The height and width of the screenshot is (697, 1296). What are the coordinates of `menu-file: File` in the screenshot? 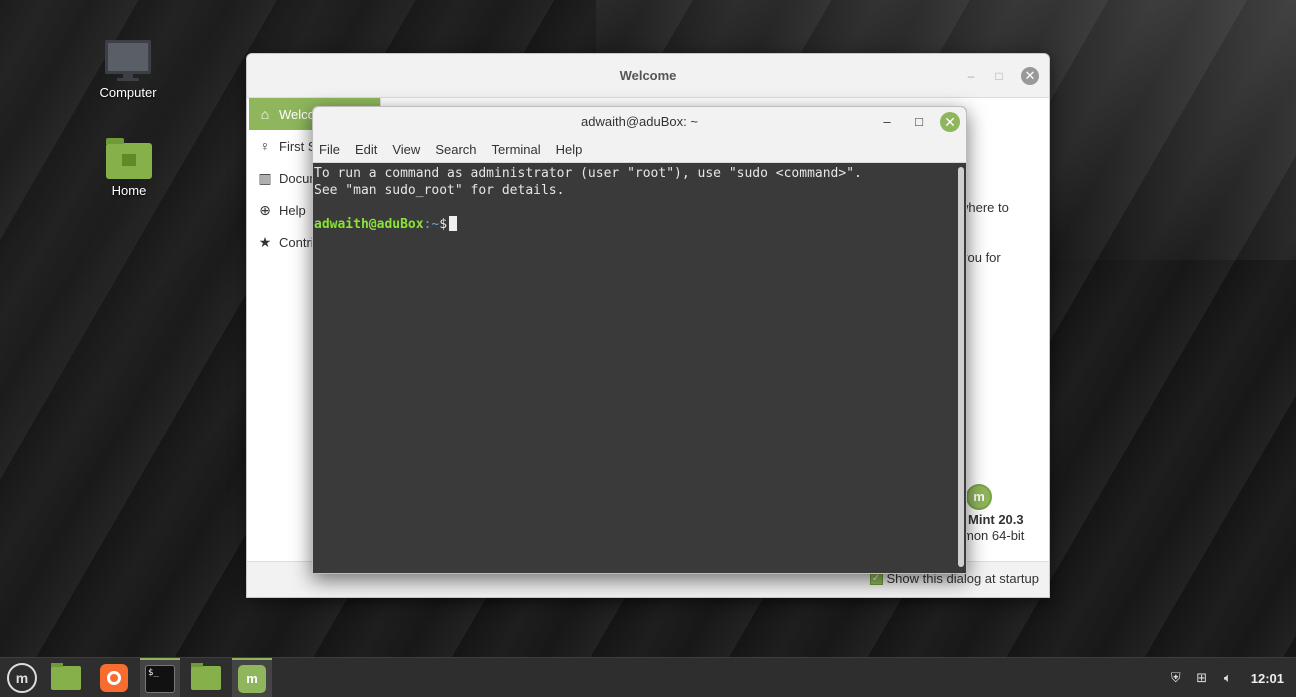 It's located at (329, 149).